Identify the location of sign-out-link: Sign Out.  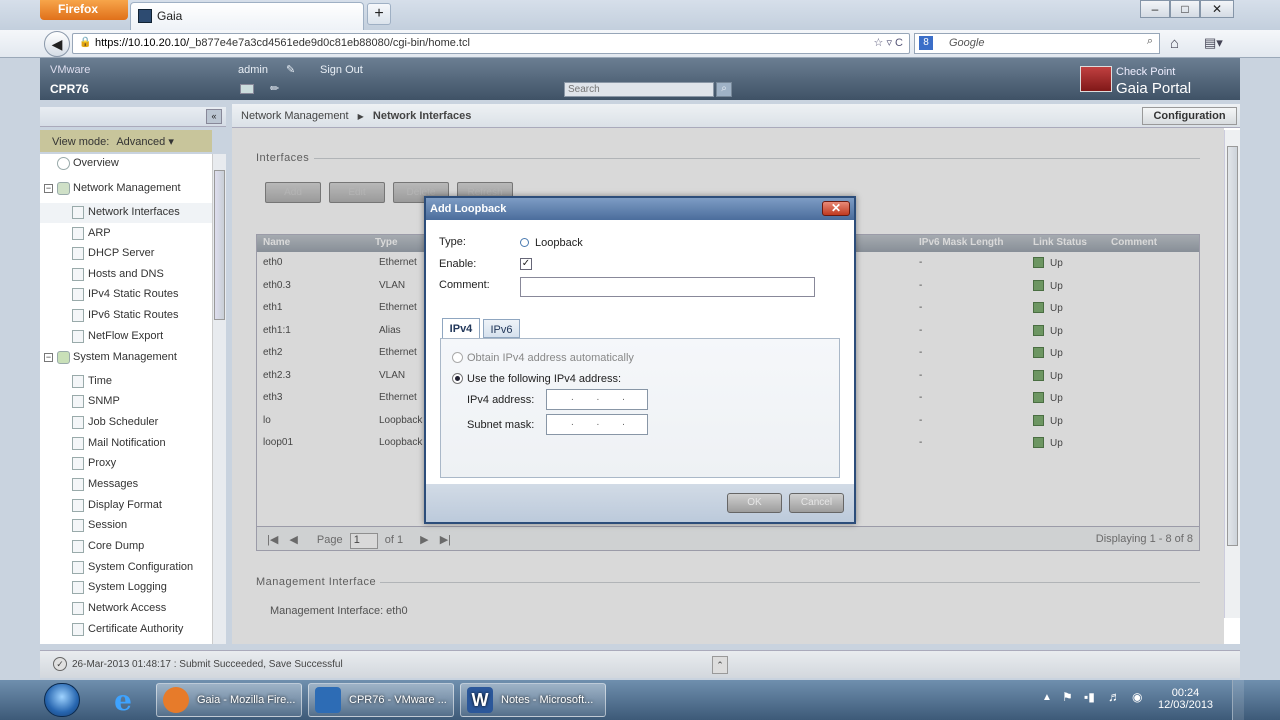
(341, 70).